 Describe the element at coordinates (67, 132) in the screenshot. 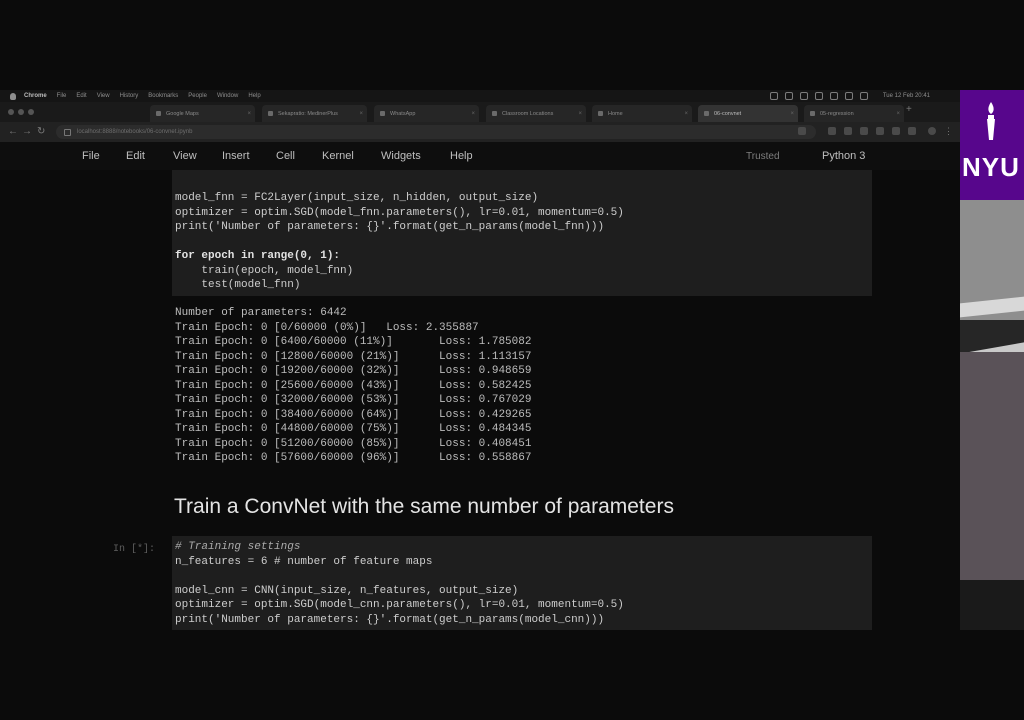

I see `site-info-icon` at that location.